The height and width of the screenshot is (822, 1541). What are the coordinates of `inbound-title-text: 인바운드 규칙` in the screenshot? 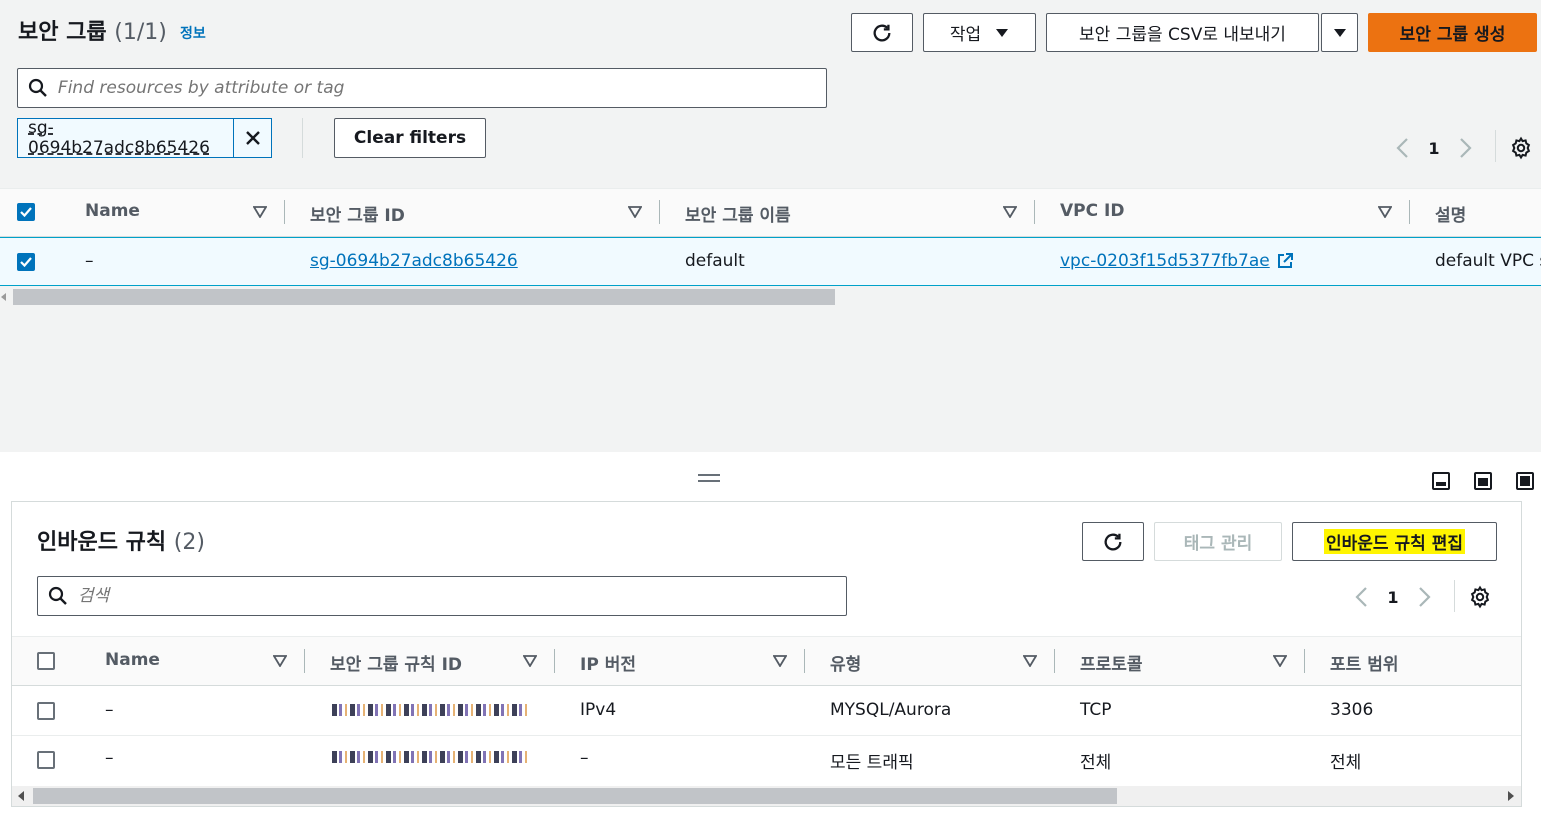 It's located at (102, 542).